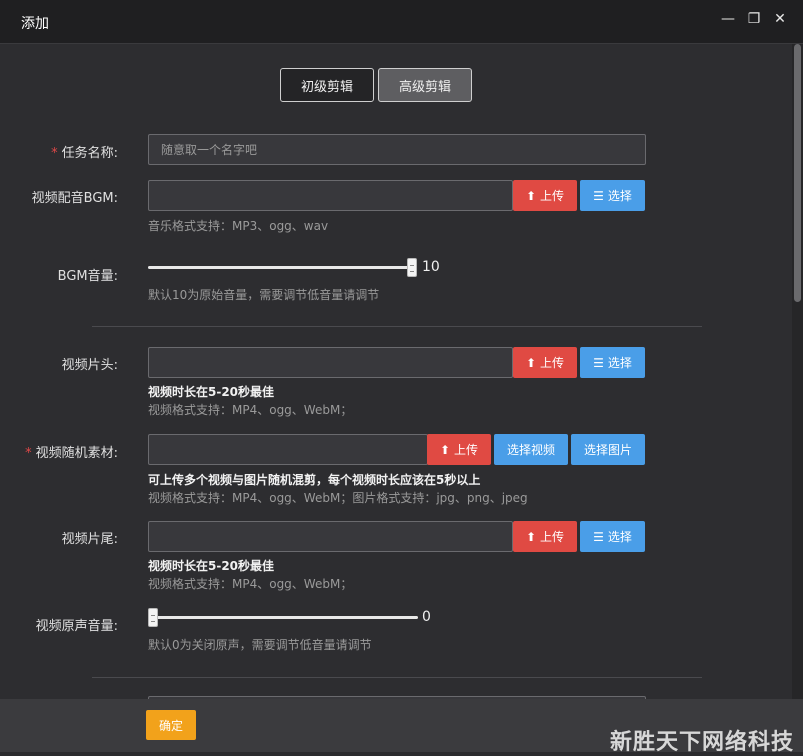  What do you see at coordinates (431, 267) in the screenshot?
I see `bgm-volume-value: 10` at bounding box center [431, 267].